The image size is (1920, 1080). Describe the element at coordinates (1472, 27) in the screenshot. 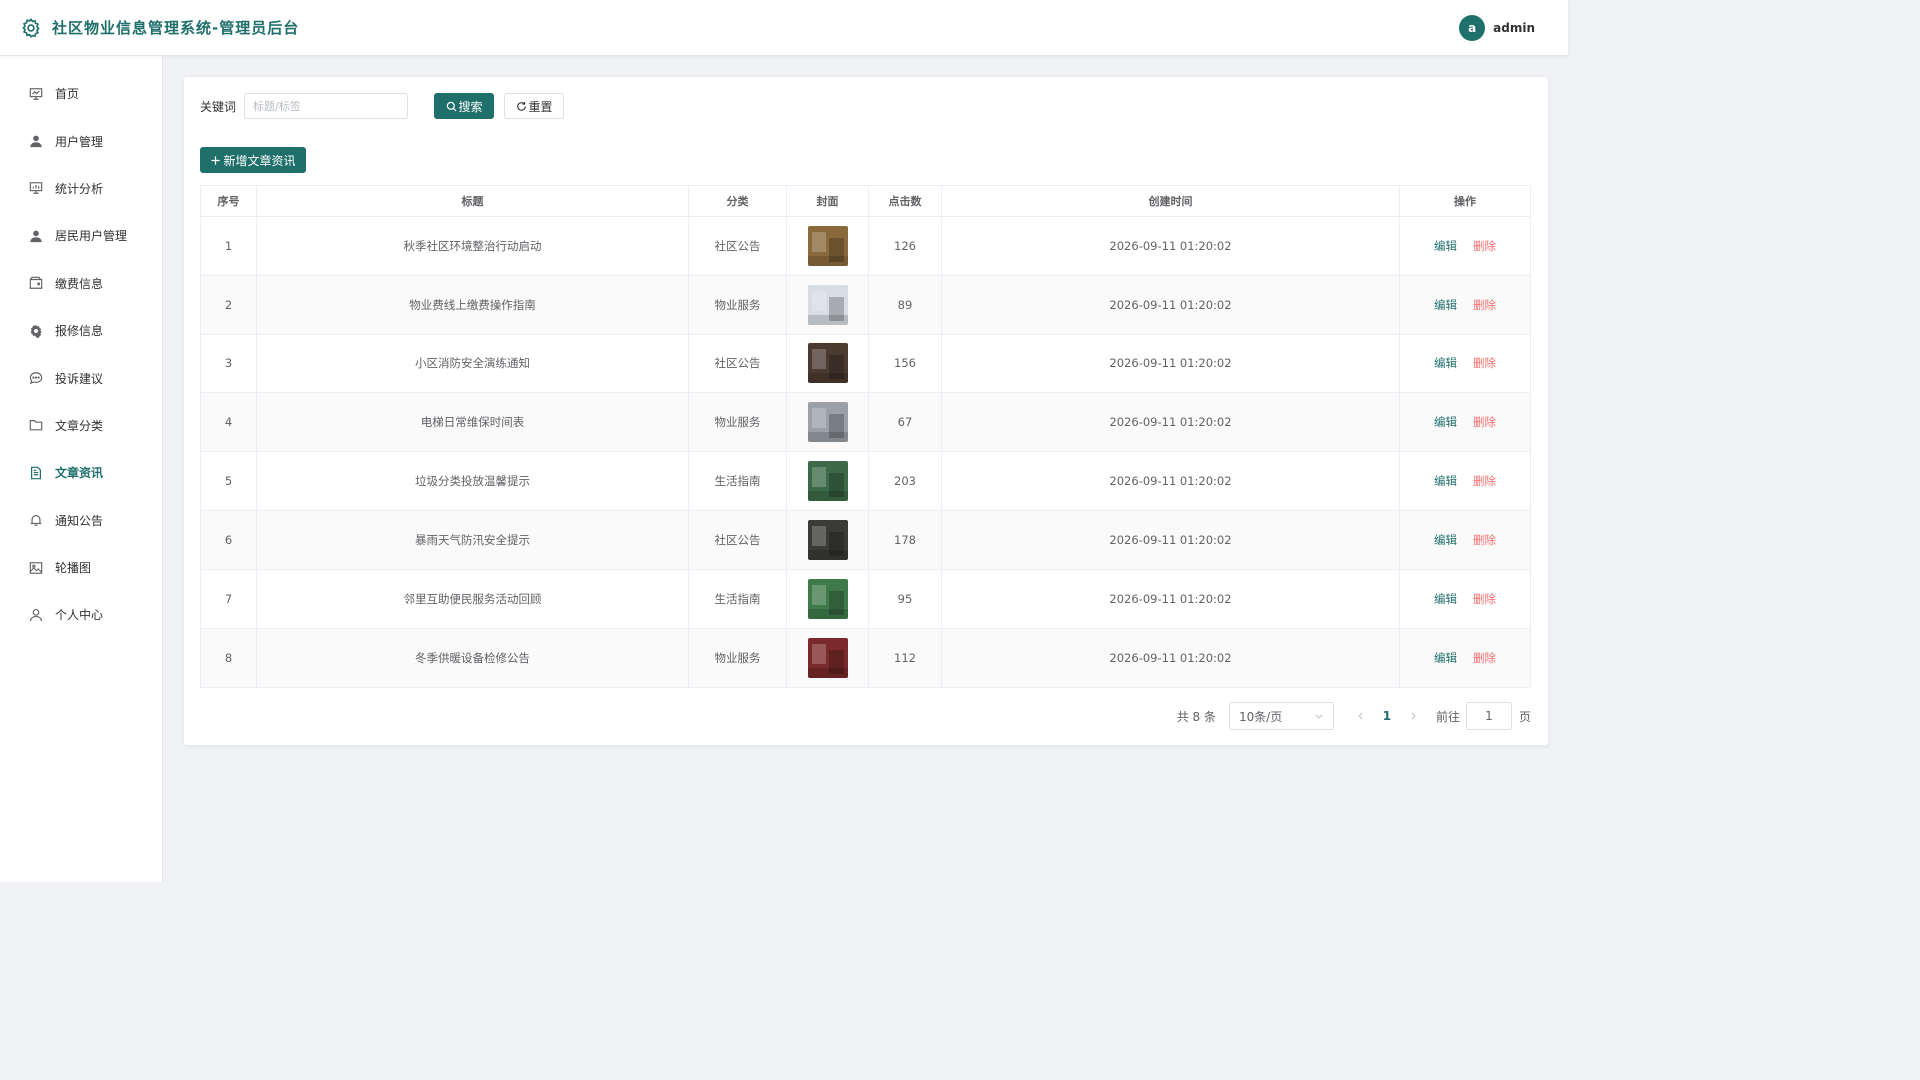

I see `avatar: a` at that location.